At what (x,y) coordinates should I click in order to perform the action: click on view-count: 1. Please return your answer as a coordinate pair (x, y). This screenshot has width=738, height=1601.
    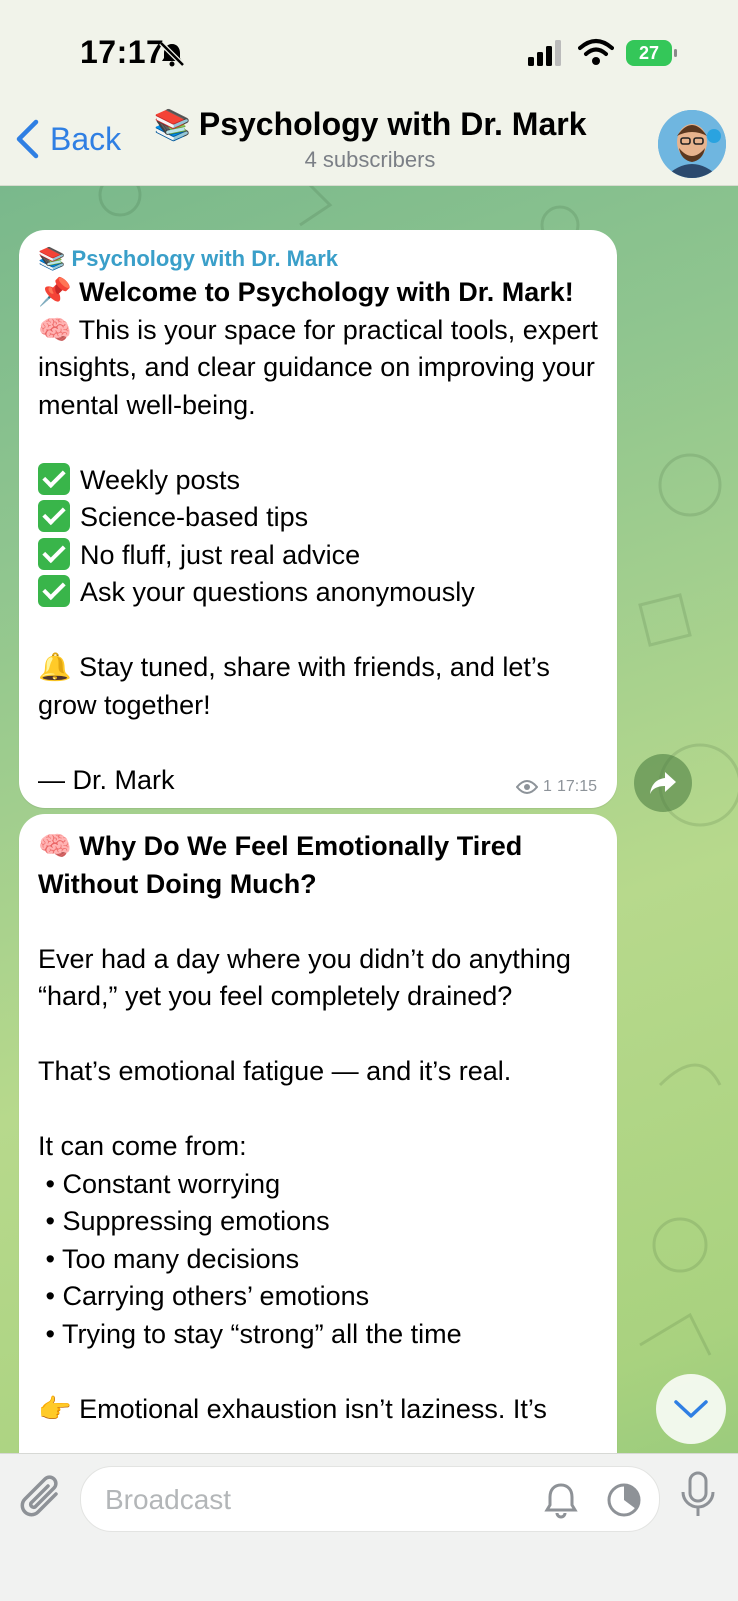
    Looking at the image, I should click on (547, 786).